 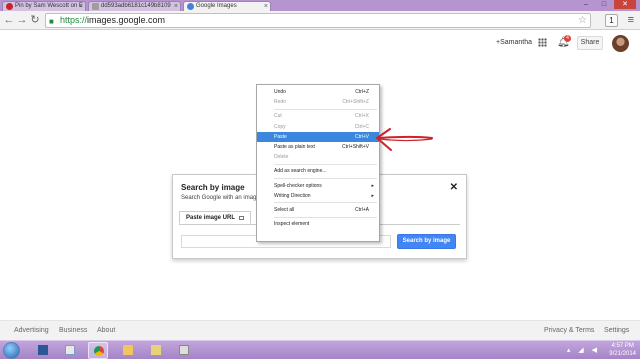 I want to click on share-button: Share, so click(x=590, y=43).